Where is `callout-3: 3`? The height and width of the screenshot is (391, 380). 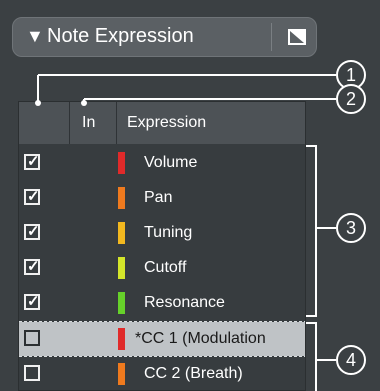 callout-3: 3 is located at coordinates (351, 228).